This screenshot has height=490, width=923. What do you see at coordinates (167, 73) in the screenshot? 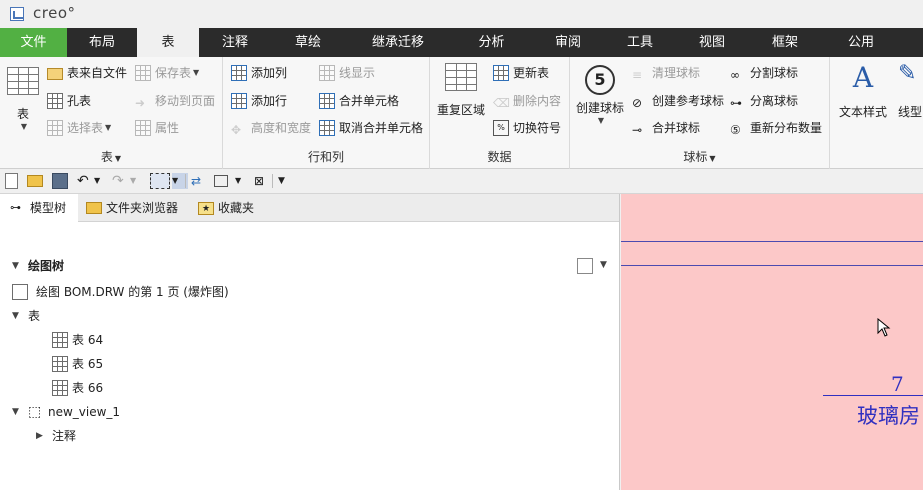
I see `save-table-button: 保存表 ▼` at bounding box center [167, 73].